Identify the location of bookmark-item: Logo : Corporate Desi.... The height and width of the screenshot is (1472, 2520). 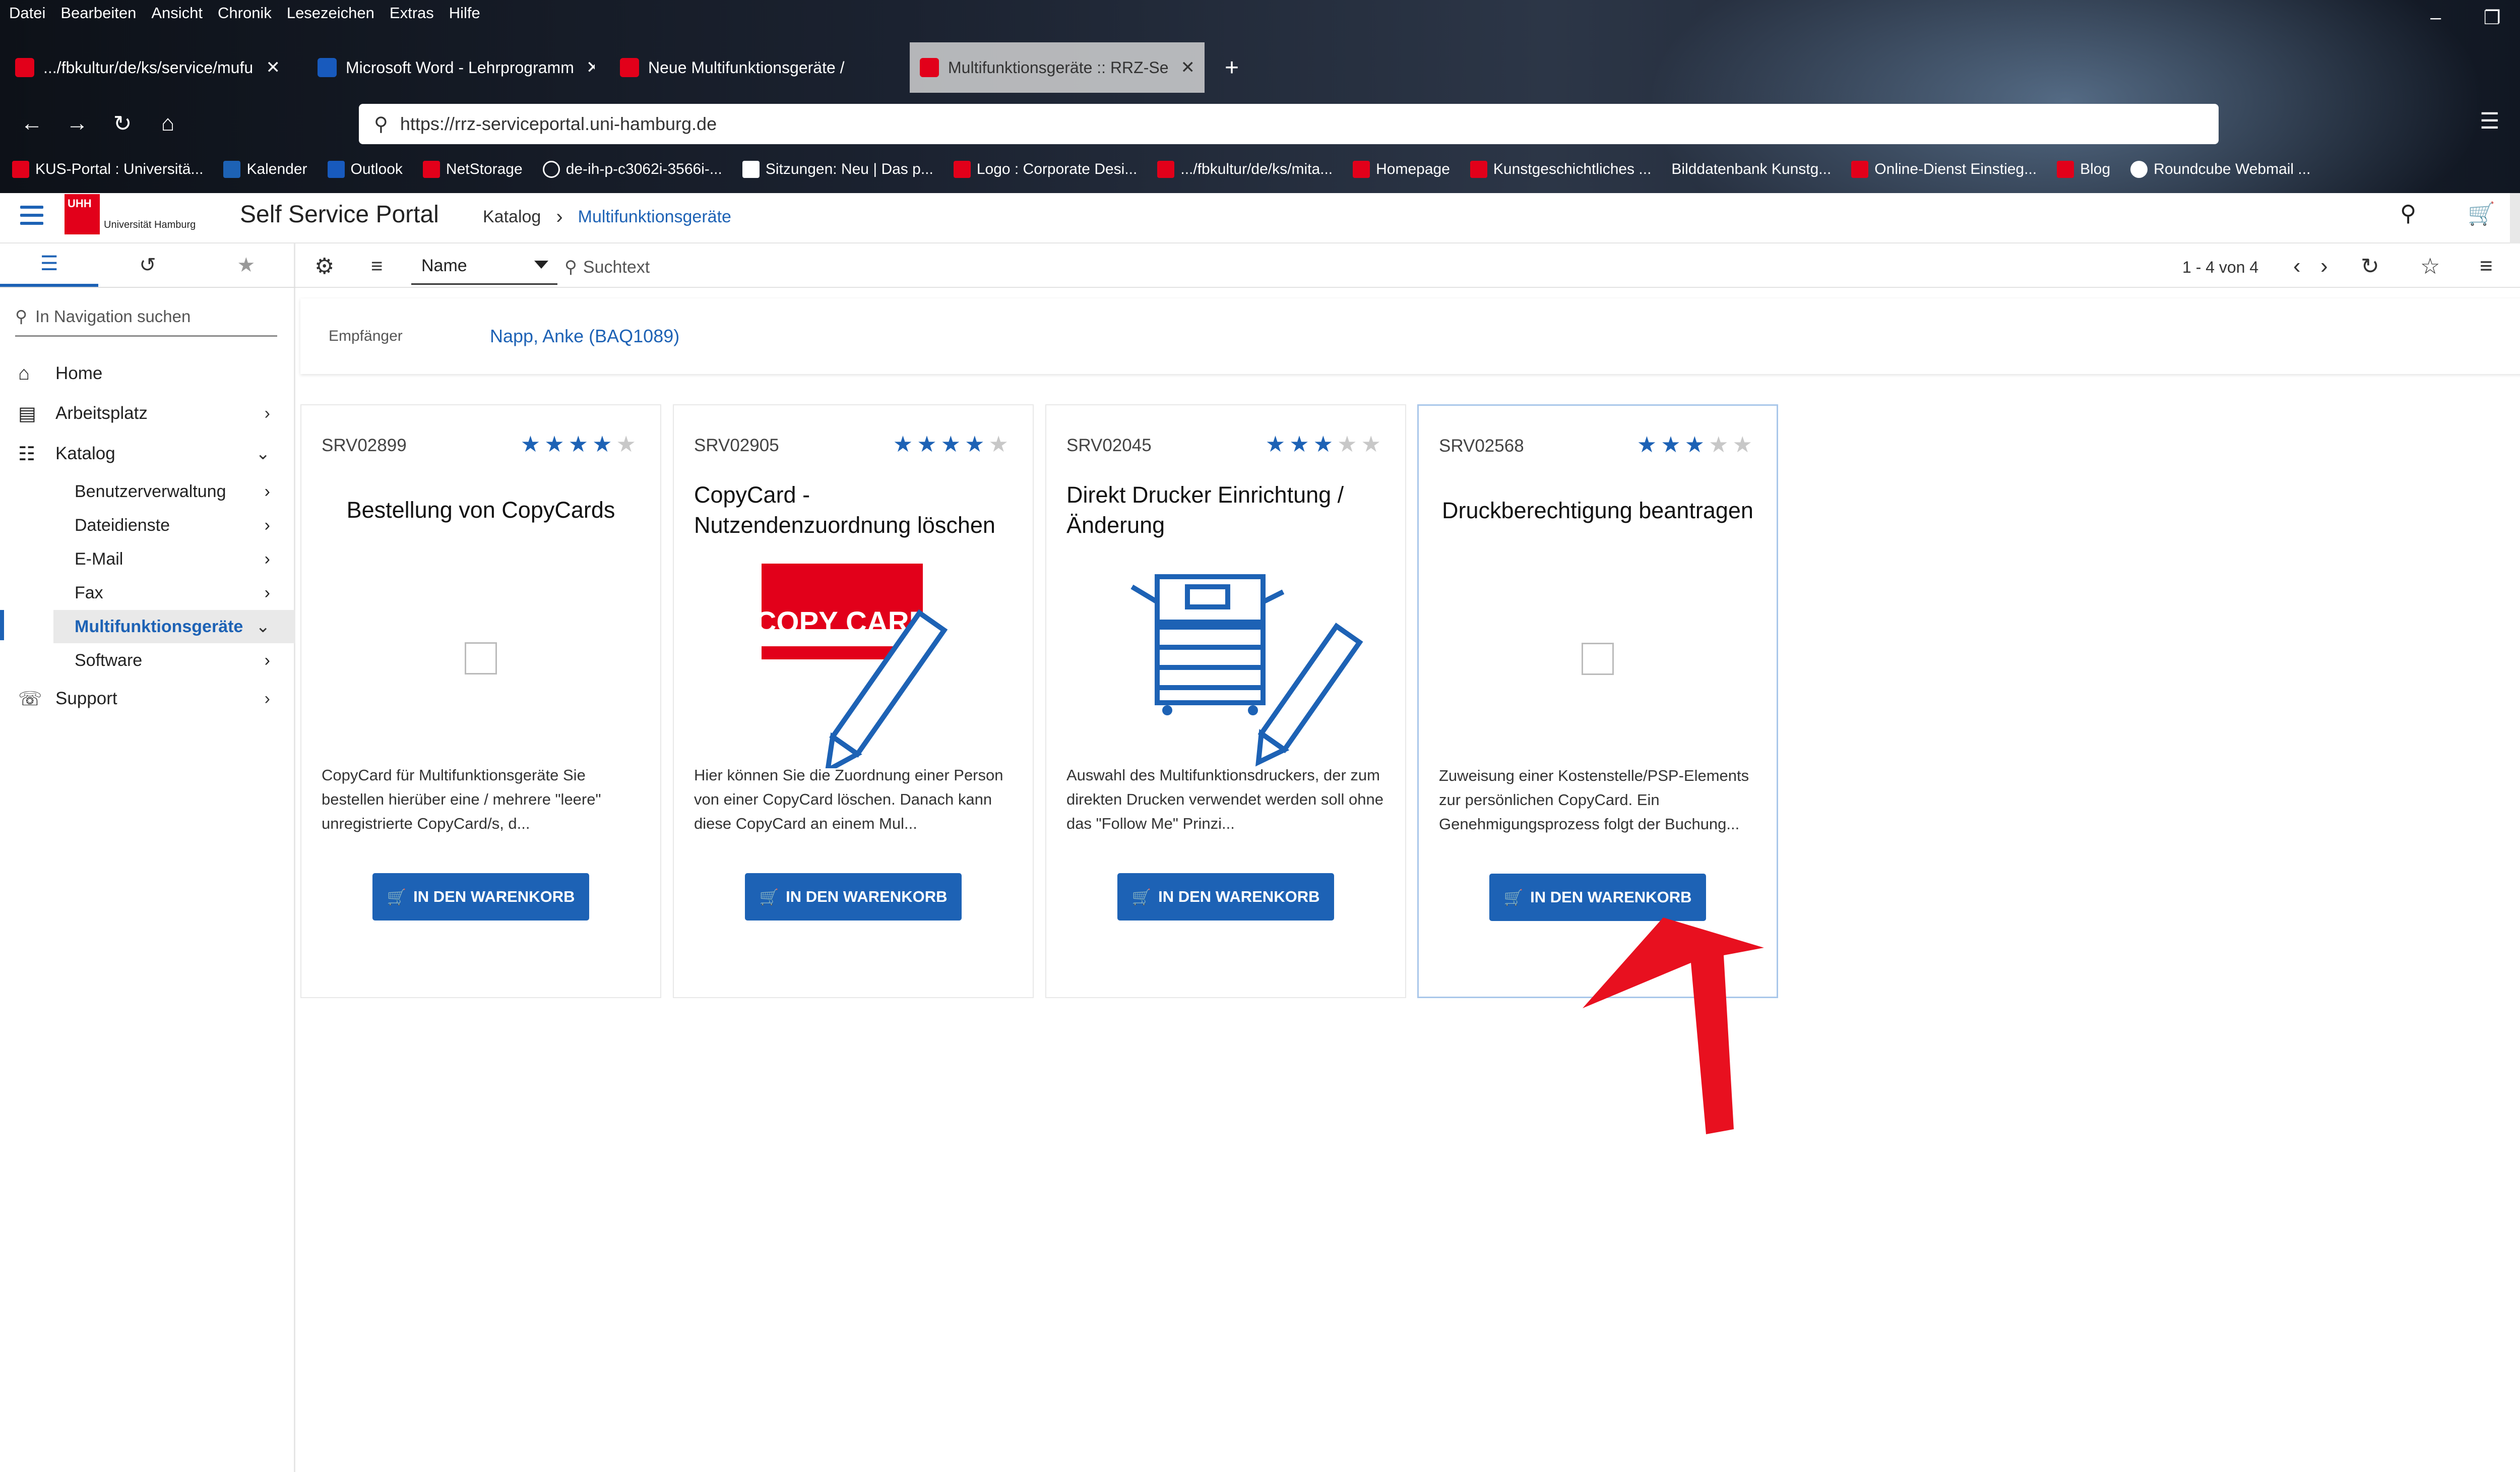
(1045, 169).